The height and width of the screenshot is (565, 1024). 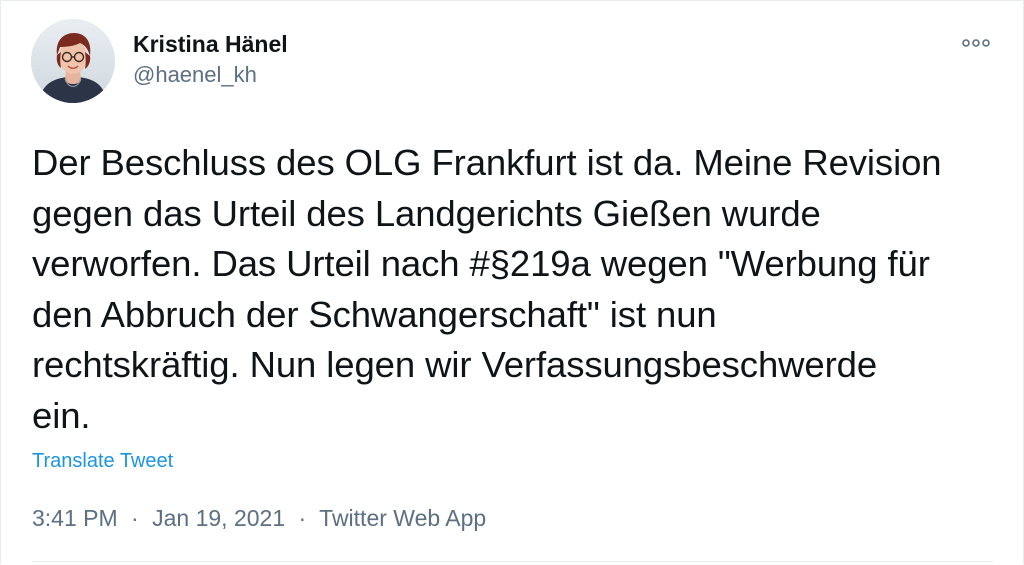 What do you see at coordinates (210, 44) in the screenshot?
I see `author-display-name: Kristina Hänel` at bounding box center [210, 44].